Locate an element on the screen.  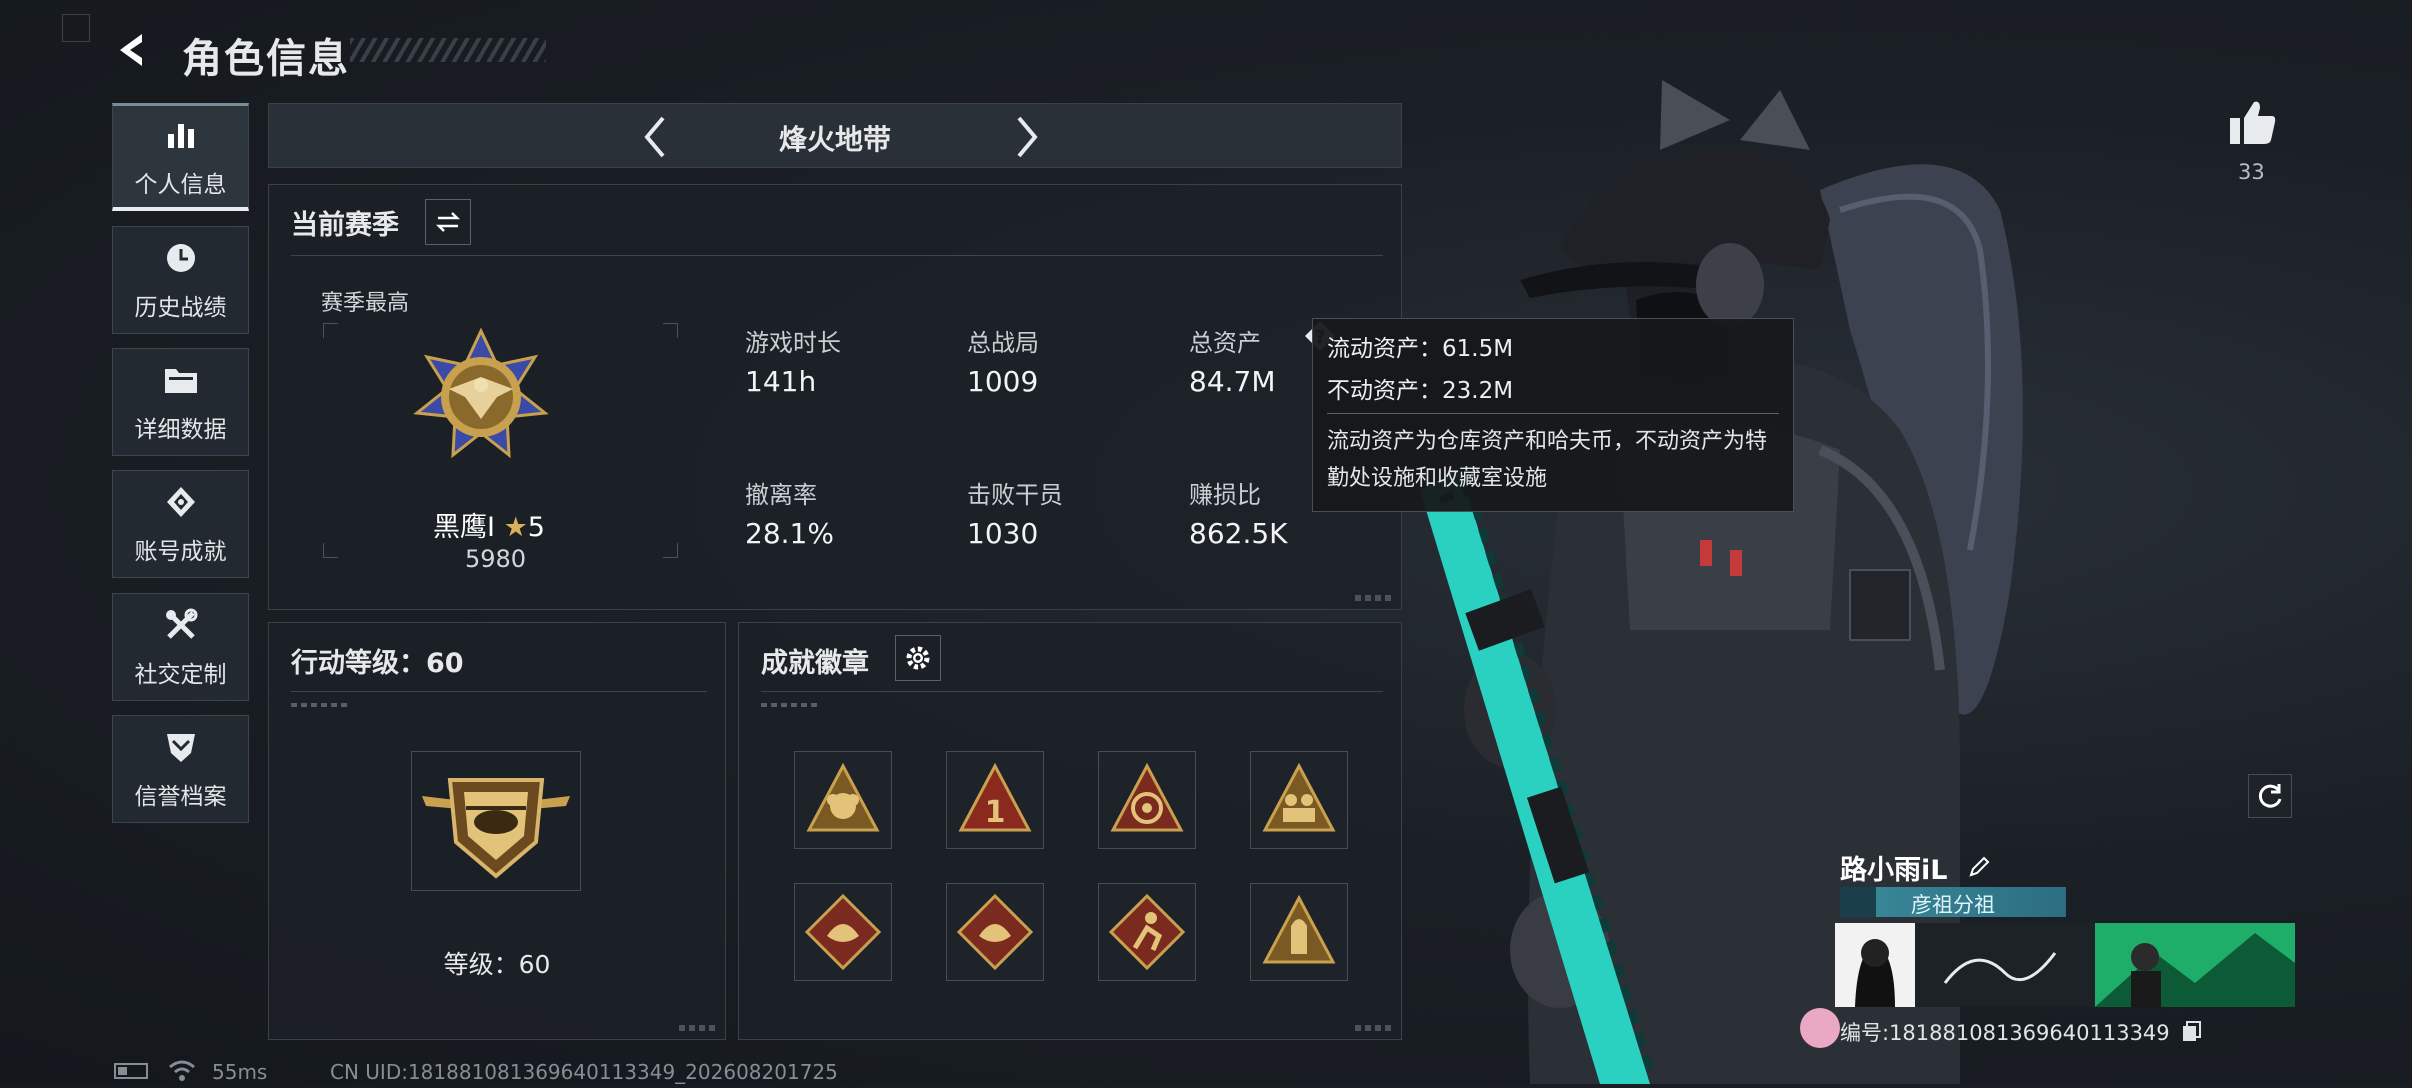
profile-banner is located at coordinates (2065, 965).